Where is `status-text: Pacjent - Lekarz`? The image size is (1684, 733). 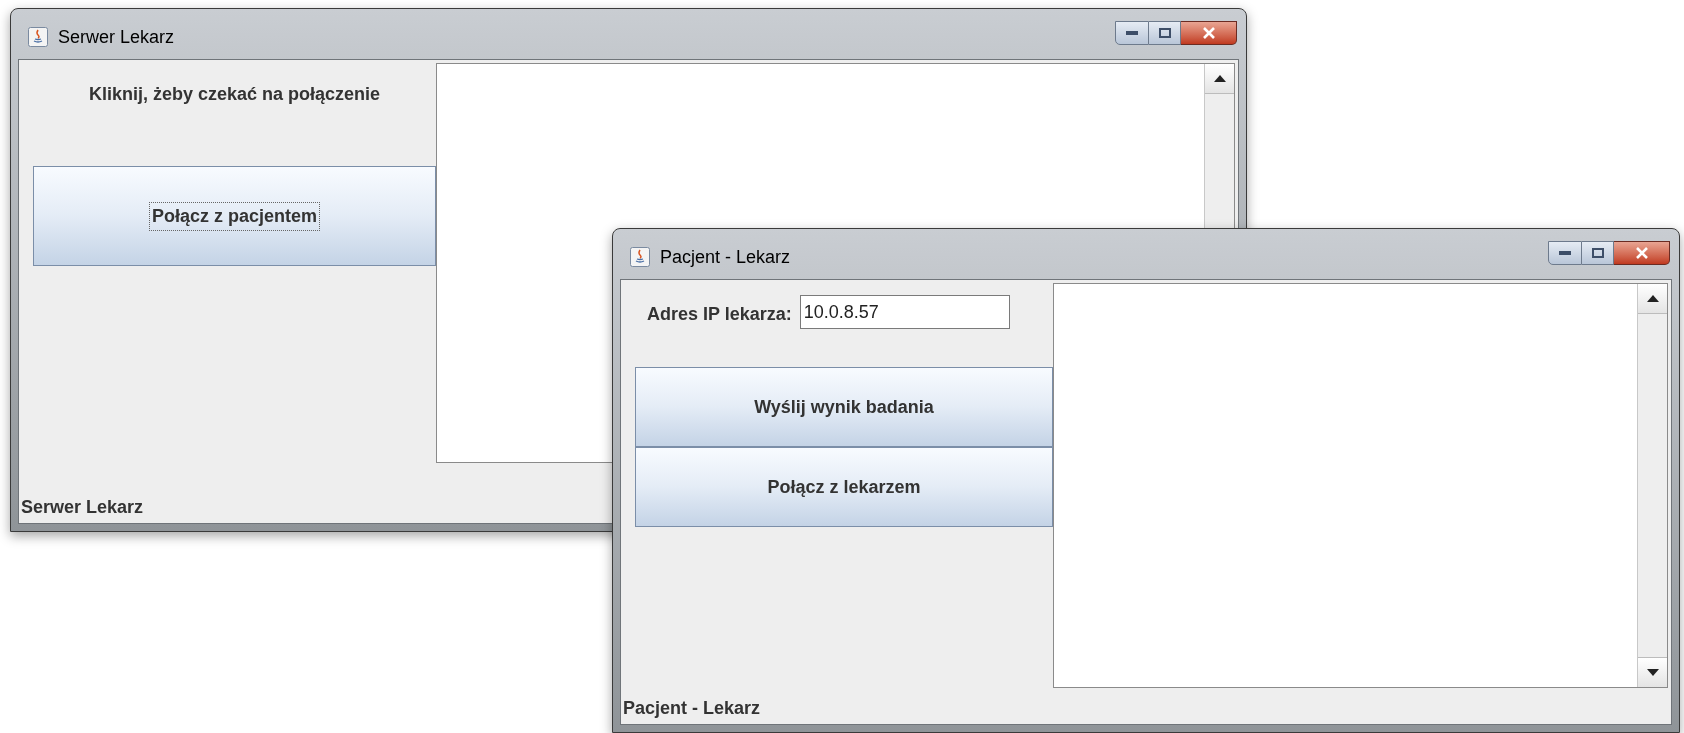
status-text: Pacjent - Lekarz is located at coordinates (692, 708).